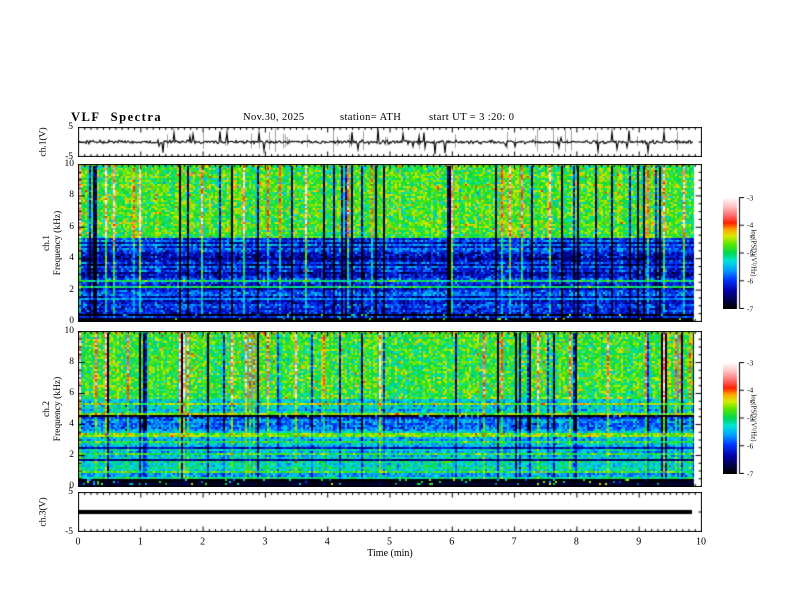  What do you see at coordinates (69, 331) in the screenshot?
I see `ch2_spec-ytick-10: 10` at bounding box center [69, 331].